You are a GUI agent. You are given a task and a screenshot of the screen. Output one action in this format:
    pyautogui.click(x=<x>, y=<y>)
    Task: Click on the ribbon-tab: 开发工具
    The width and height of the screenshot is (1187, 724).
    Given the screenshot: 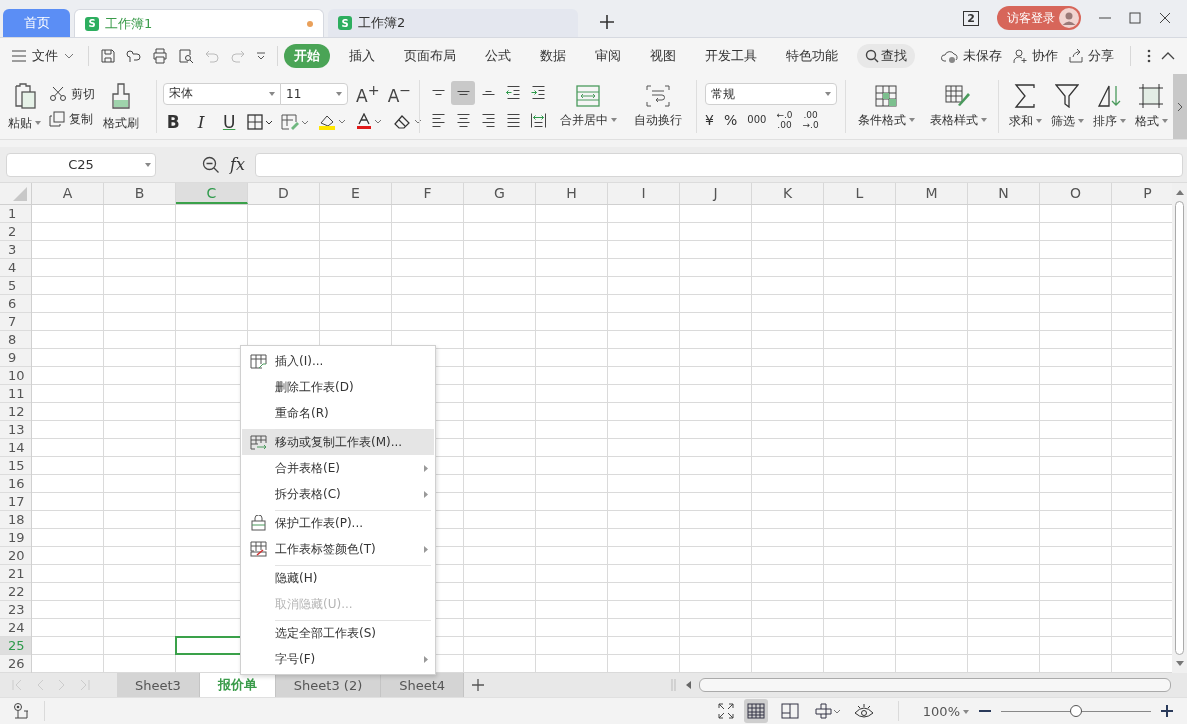 What is the action you would take?
    pyautogui.click(x=731, y=56)
    